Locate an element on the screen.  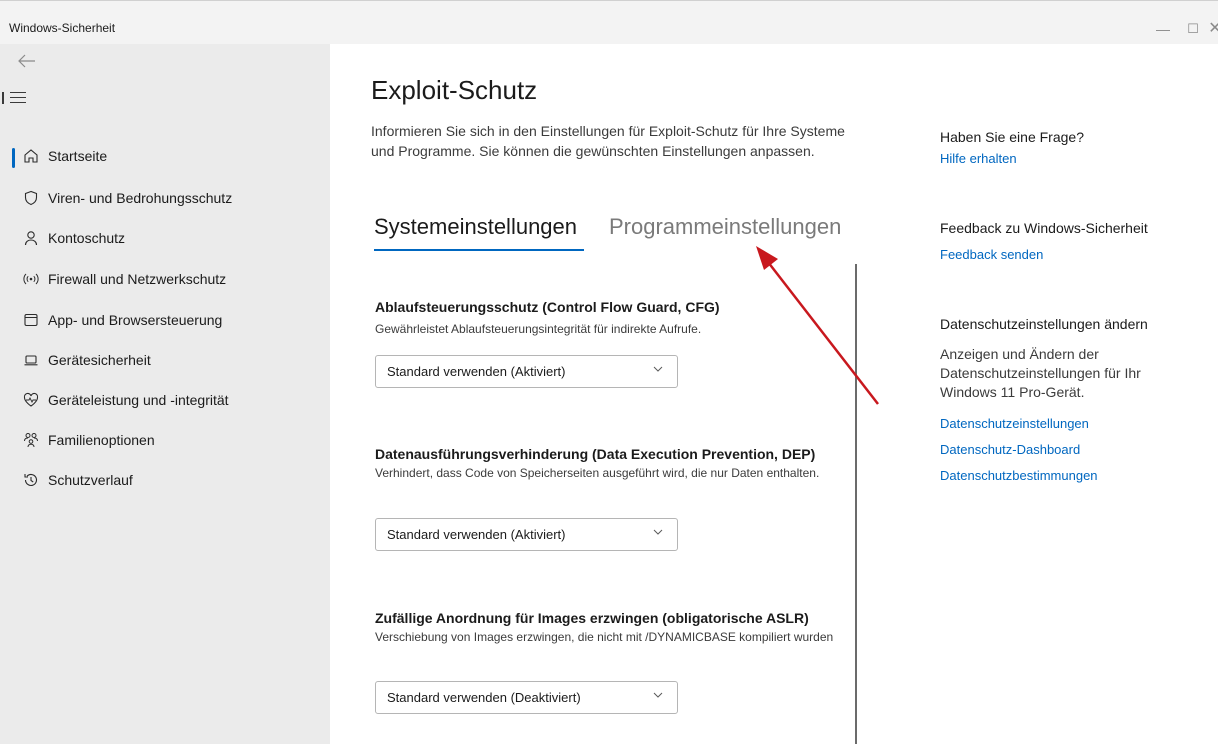
question-heading: Haben Sie eine Frage? is located at coordinates (1012, 137).